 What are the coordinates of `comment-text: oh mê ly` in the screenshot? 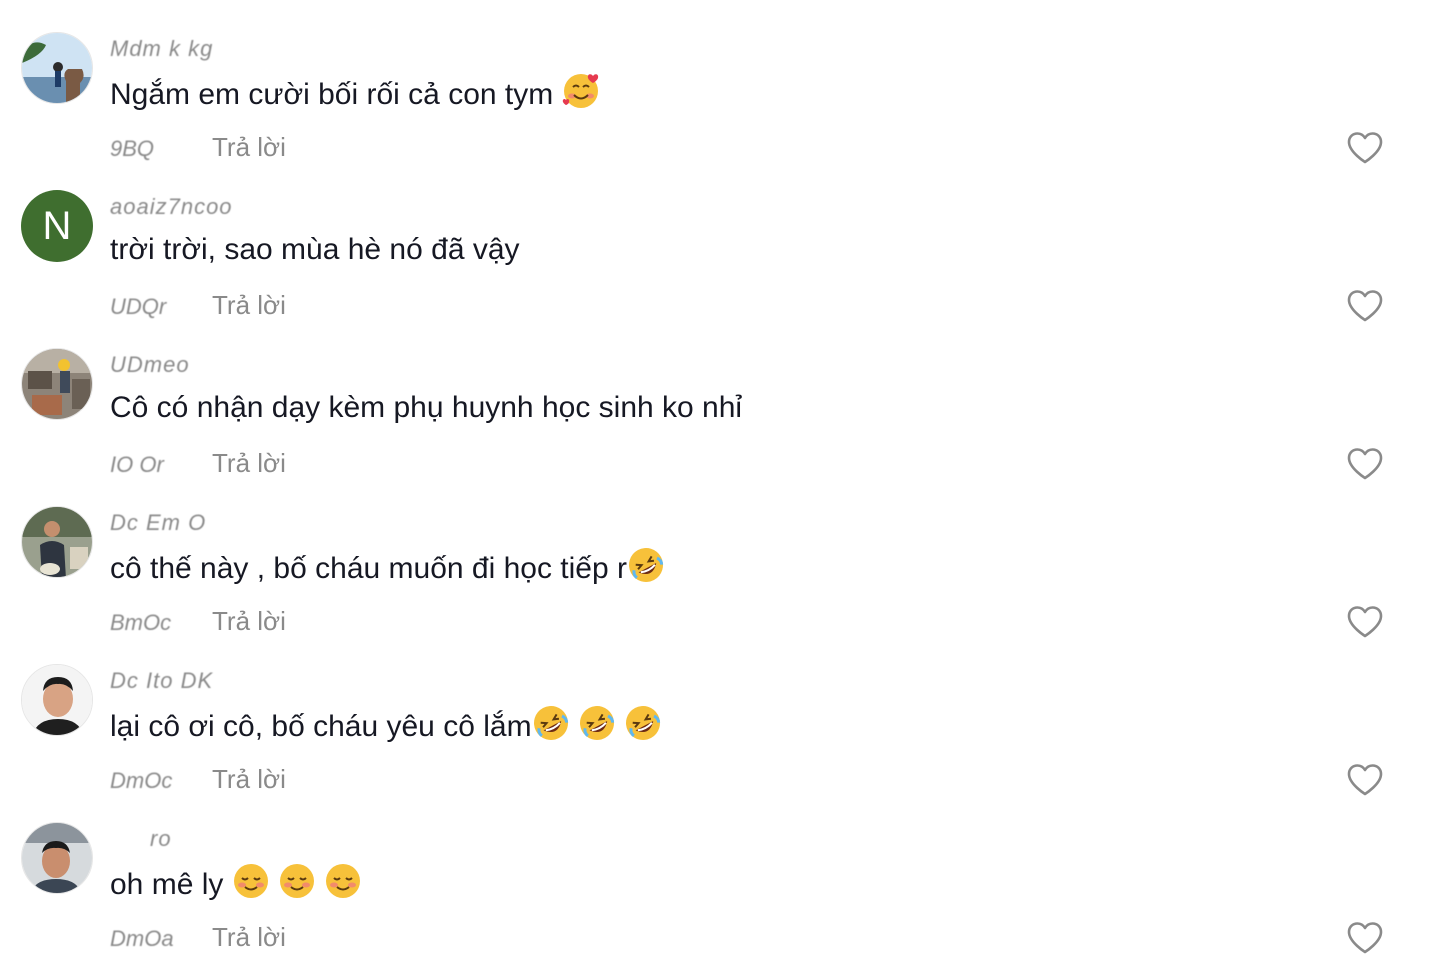 It's located at (236, 886).